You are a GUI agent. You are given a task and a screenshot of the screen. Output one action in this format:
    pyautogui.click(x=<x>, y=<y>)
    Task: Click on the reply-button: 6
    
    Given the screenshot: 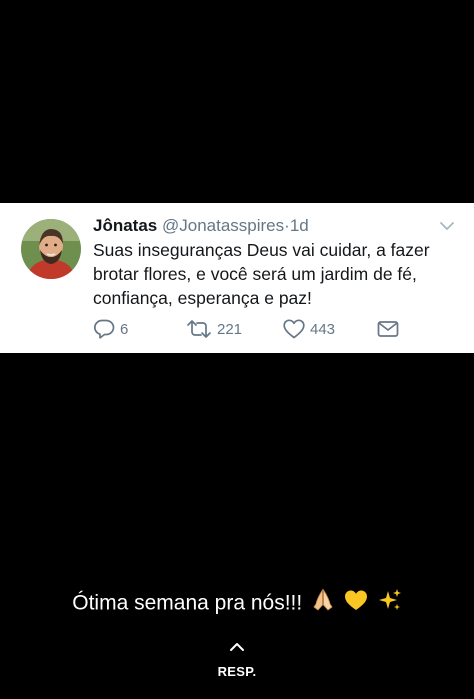 What is the action you would take?
    pyautogui.click(x=110, y=329)
    